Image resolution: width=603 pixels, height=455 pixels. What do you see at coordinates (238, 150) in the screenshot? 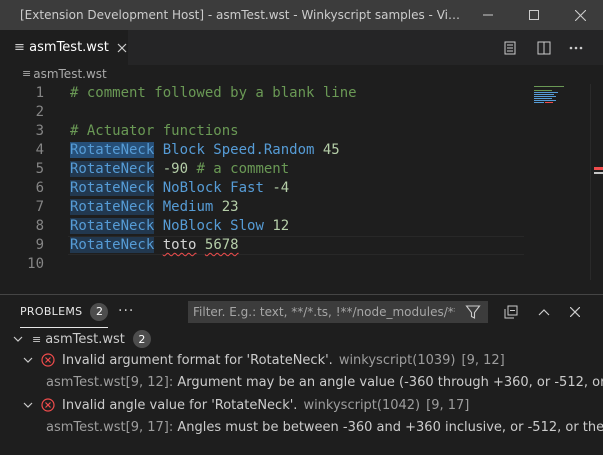
I see `code-args: Block Speed.Random` at bounding box center [238, 150].